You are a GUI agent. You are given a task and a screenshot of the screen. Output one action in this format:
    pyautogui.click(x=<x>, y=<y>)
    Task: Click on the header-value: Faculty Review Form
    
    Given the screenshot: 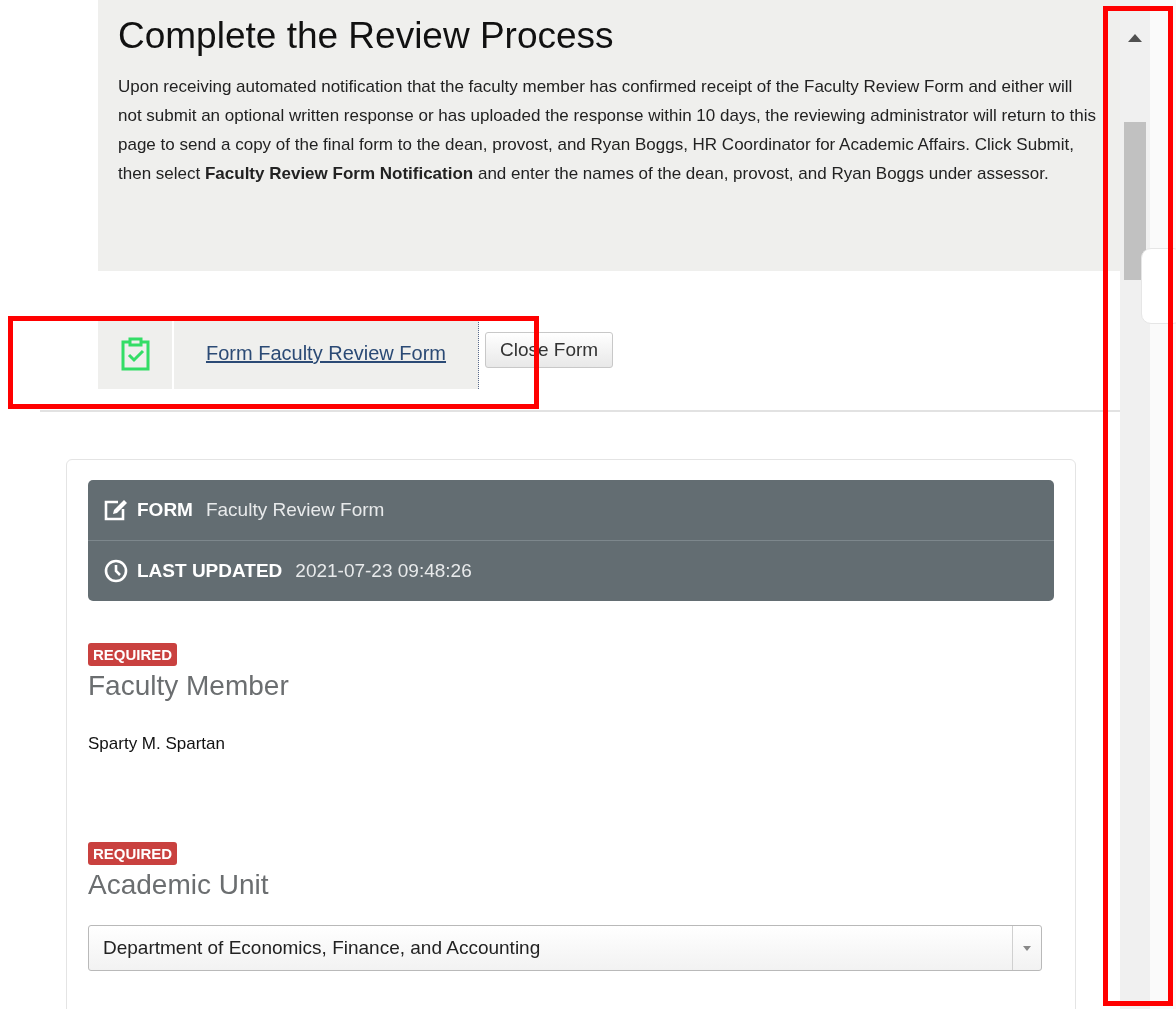 What is the action you would take?
    pyautogui.click(x=295, y=510)
    